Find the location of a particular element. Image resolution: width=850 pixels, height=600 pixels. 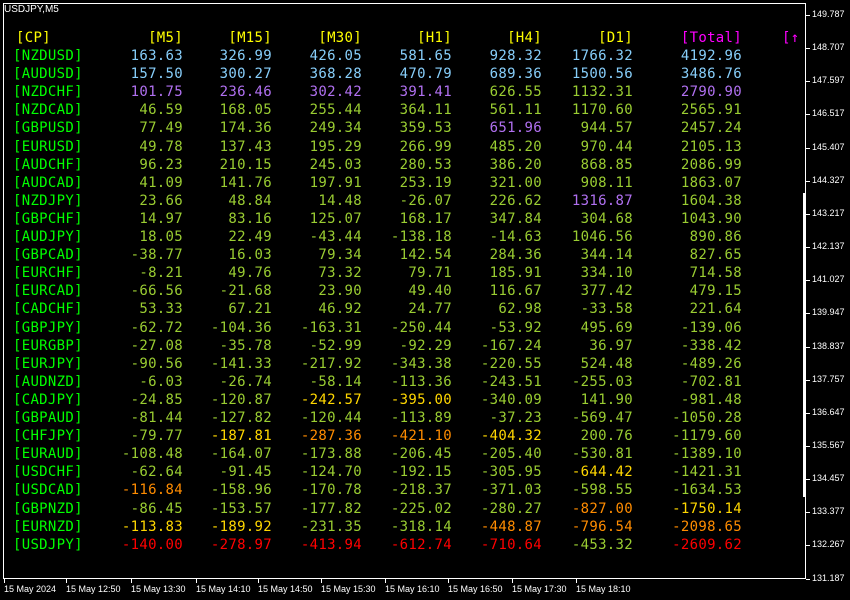

value-h4: -371.03 is located at coordinates (511, 490).